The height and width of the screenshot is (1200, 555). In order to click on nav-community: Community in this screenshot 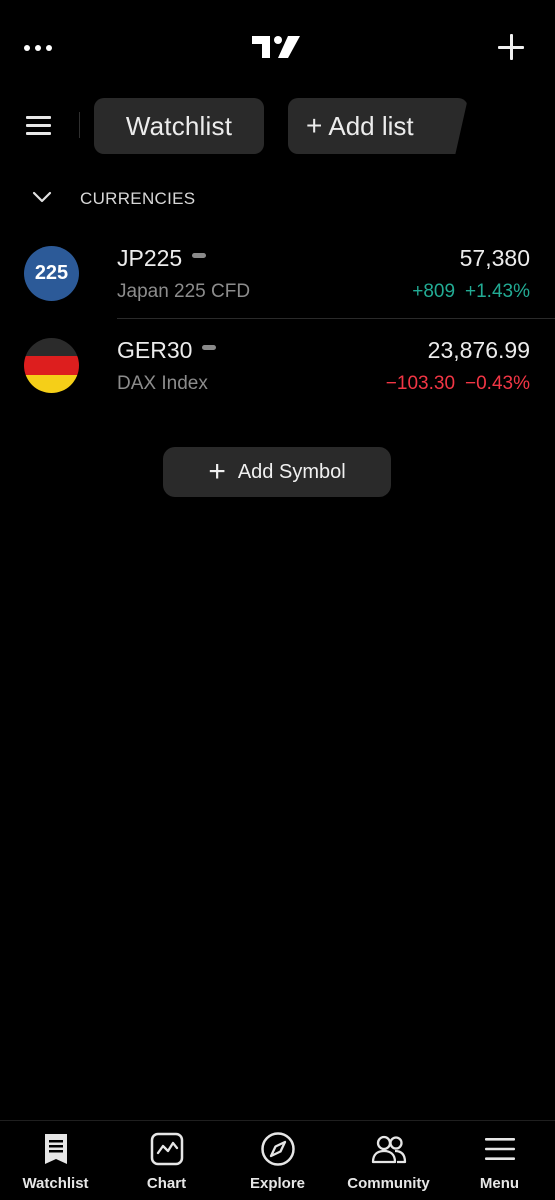, I will do `click(388, 1160)`.